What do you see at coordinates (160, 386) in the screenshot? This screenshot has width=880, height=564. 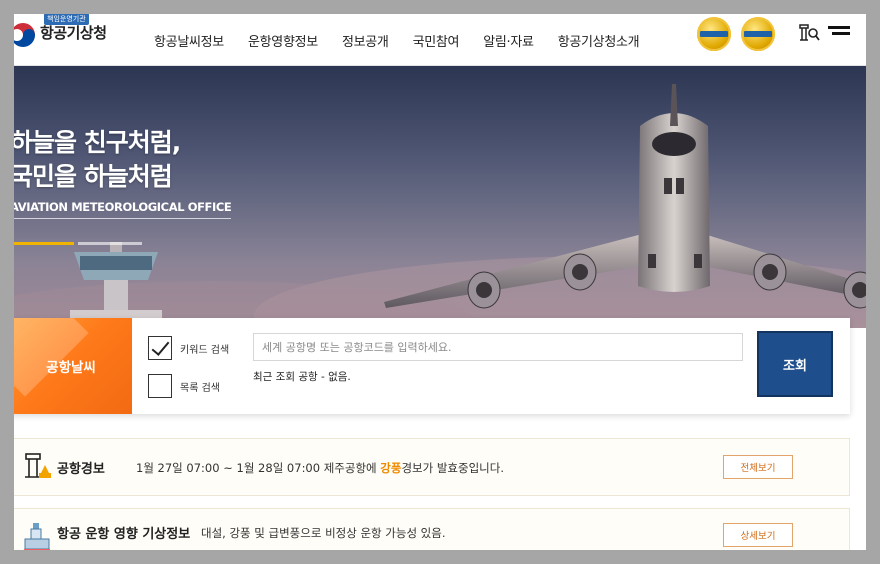 I see `list-search-checkbox` at bounding box center [160, 386].